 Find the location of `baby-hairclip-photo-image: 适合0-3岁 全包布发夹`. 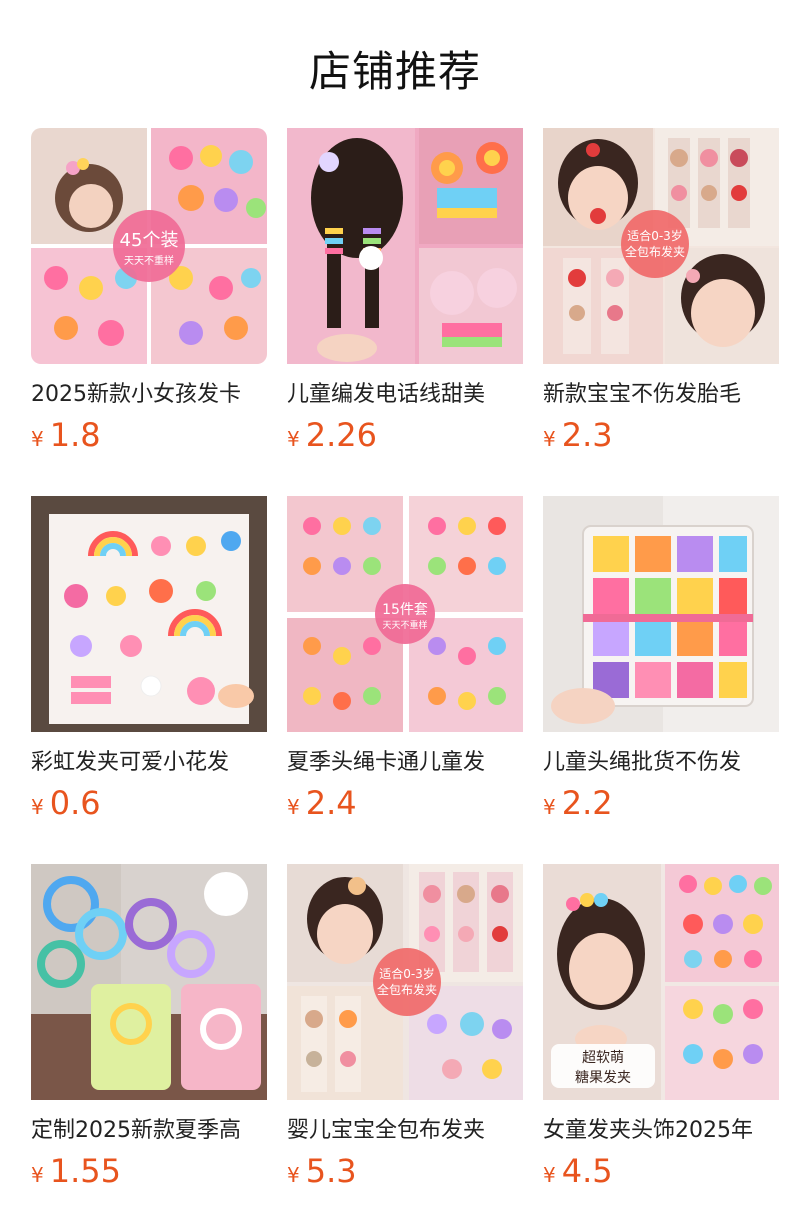

baby-hairclip-photo-image: 适合0-3岁 全包布发夹 is located at coordinates (661, 246).